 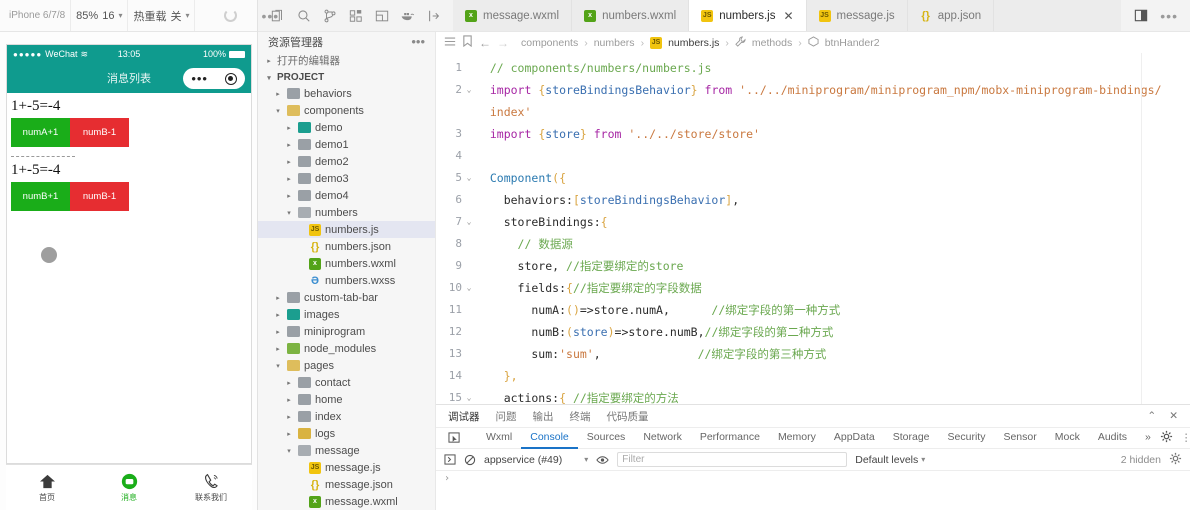 I want to click on devtools-tab-security: Security, so click(x=967, y=438).